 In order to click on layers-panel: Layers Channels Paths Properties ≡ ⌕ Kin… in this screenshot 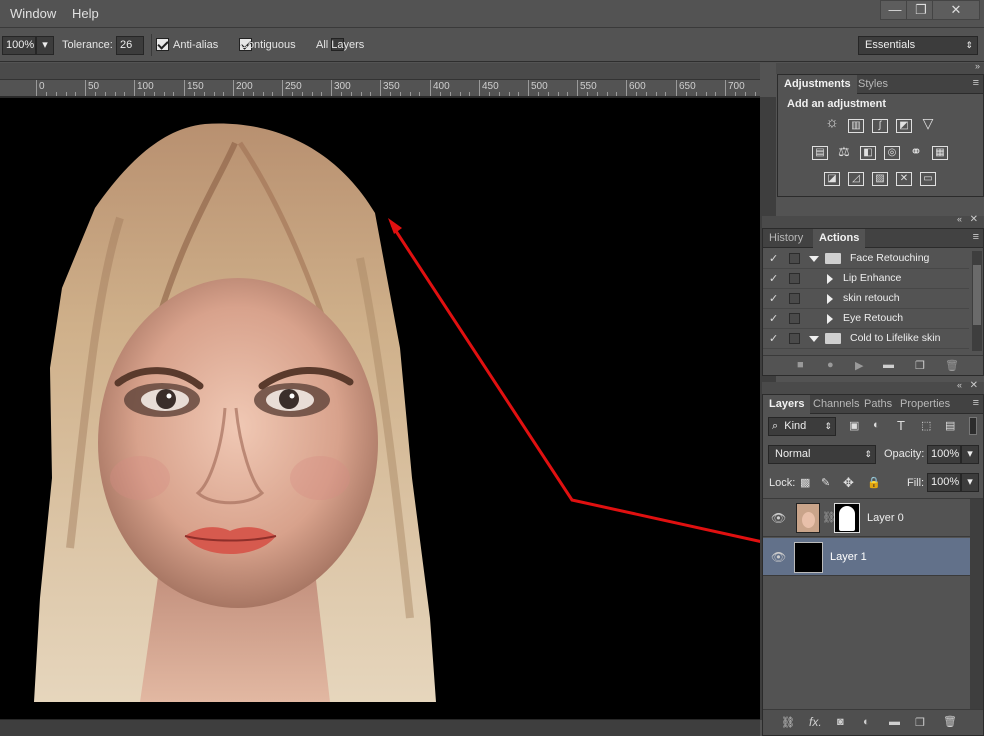, I will do `click(873, 565)`.